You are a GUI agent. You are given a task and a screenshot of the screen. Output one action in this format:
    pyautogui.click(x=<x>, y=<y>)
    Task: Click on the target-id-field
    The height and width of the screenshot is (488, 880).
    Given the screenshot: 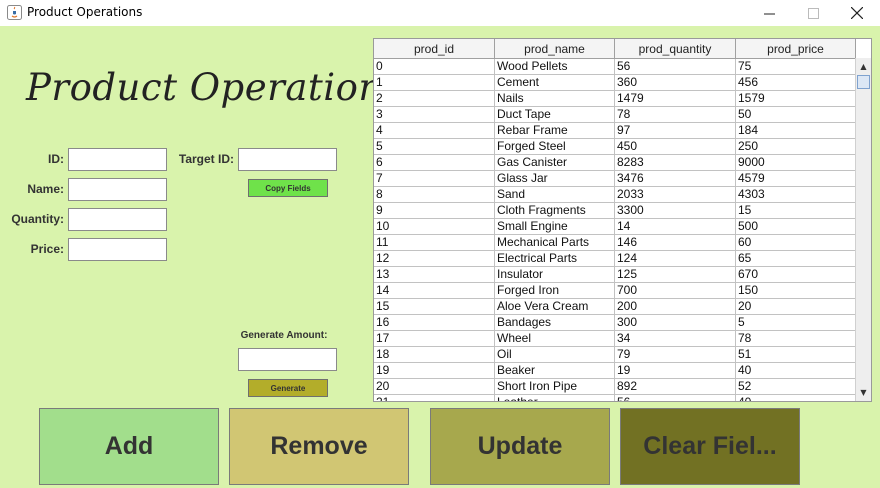 What is the action you would take?
    pyautogui.click(x=287, y=159)
    